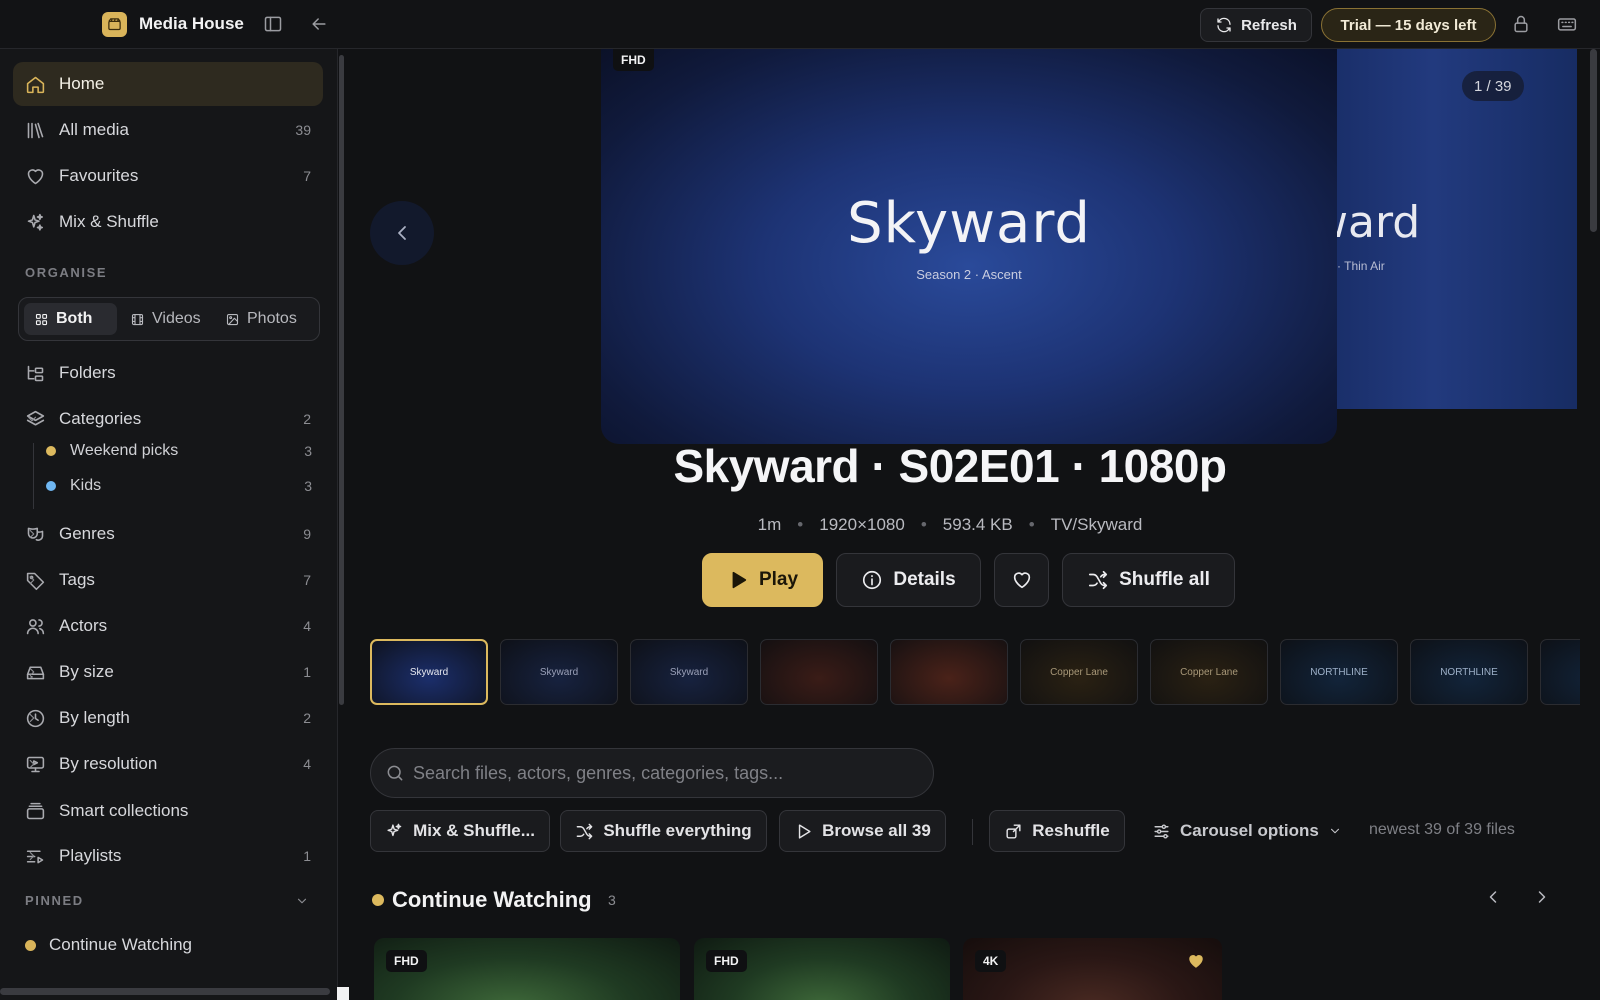 This screenshot has width=1600, height=1000. I want to click on favourite-heart-icon, so click(1196, 961).